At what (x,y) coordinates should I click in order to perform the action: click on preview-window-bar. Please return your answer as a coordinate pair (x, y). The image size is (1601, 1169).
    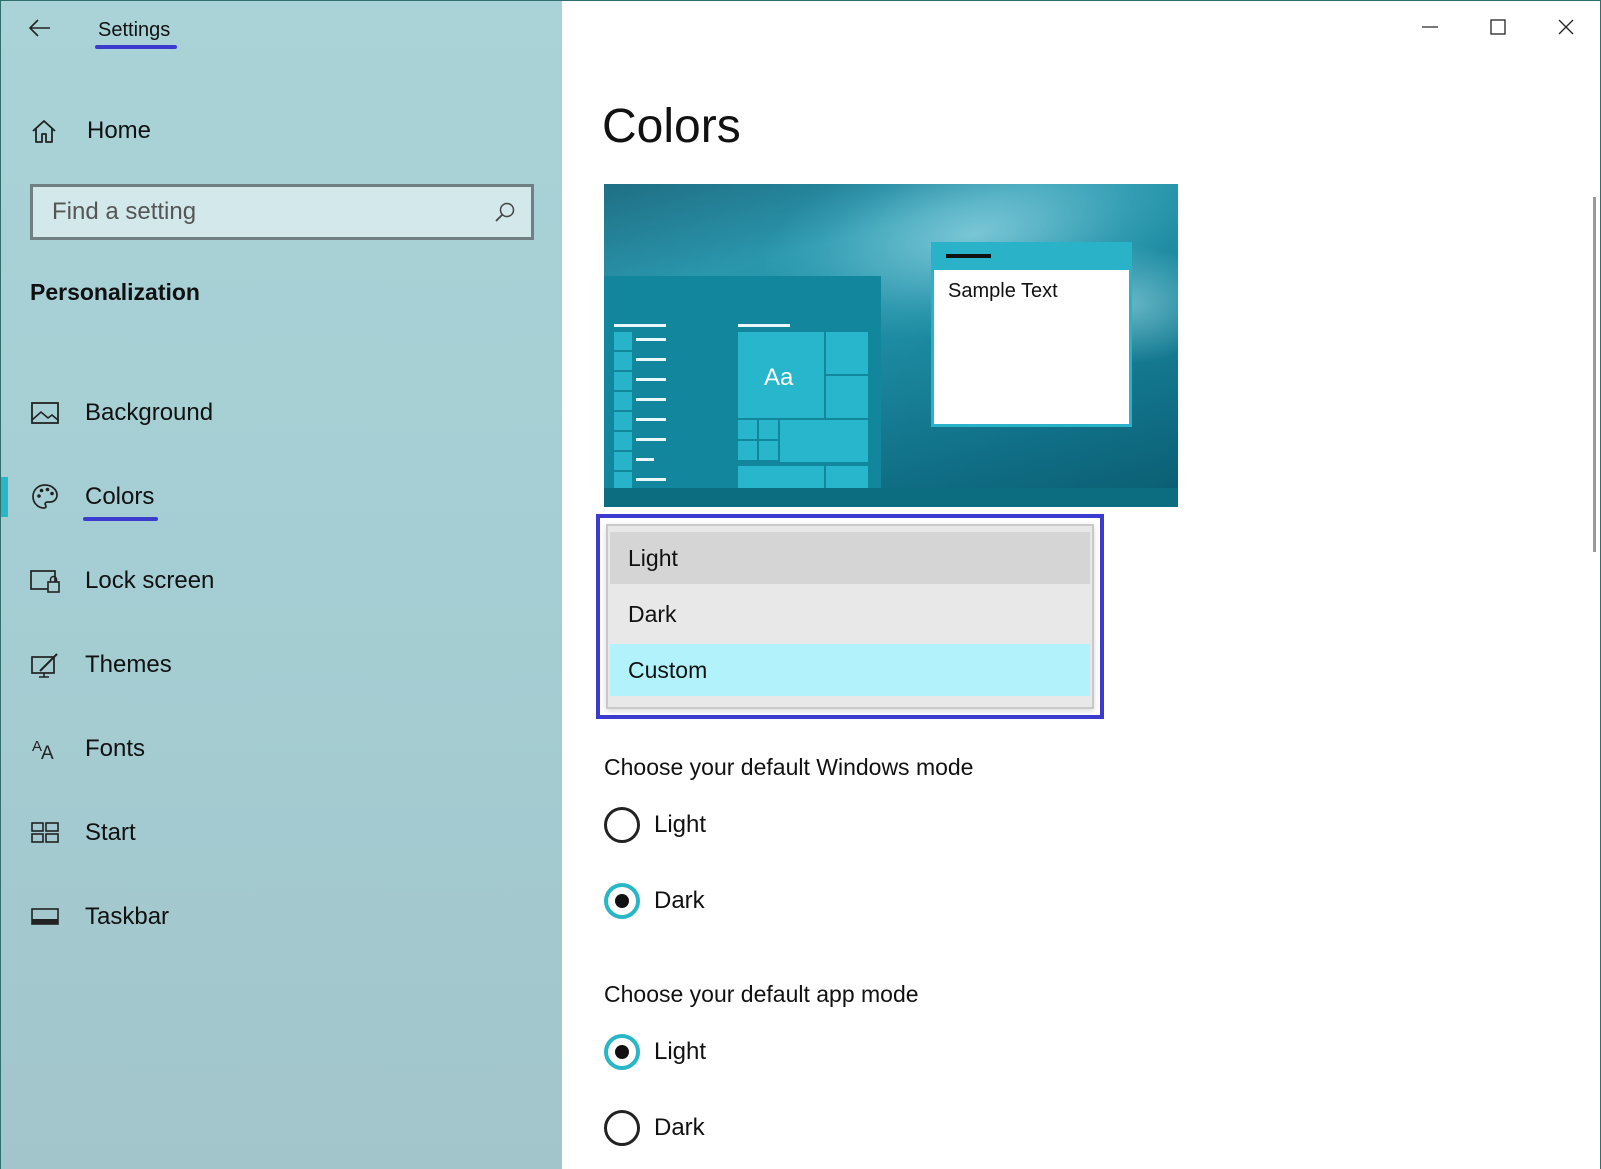
    Looking at the image, I should click on (968, 256).